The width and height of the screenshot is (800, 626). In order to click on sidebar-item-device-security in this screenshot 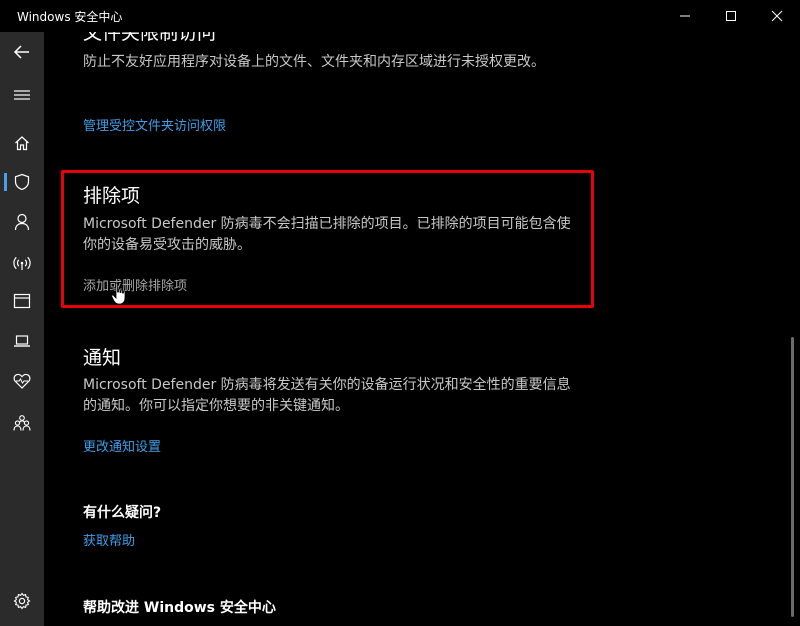, I will do `click(22, 341)`.